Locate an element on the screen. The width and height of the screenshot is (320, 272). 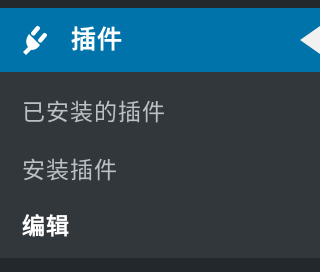
menu-top-strip is located at coordinates (160, 4).